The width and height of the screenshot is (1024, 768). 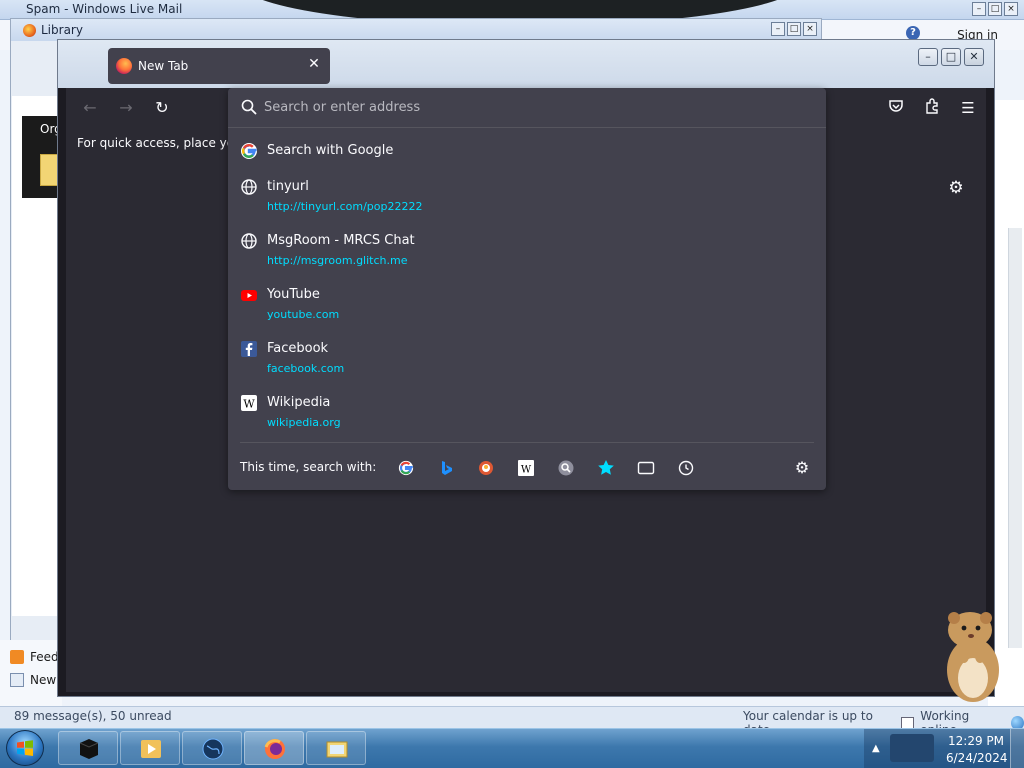 I want to click on youtube-icon, so click(x=249, y=295).